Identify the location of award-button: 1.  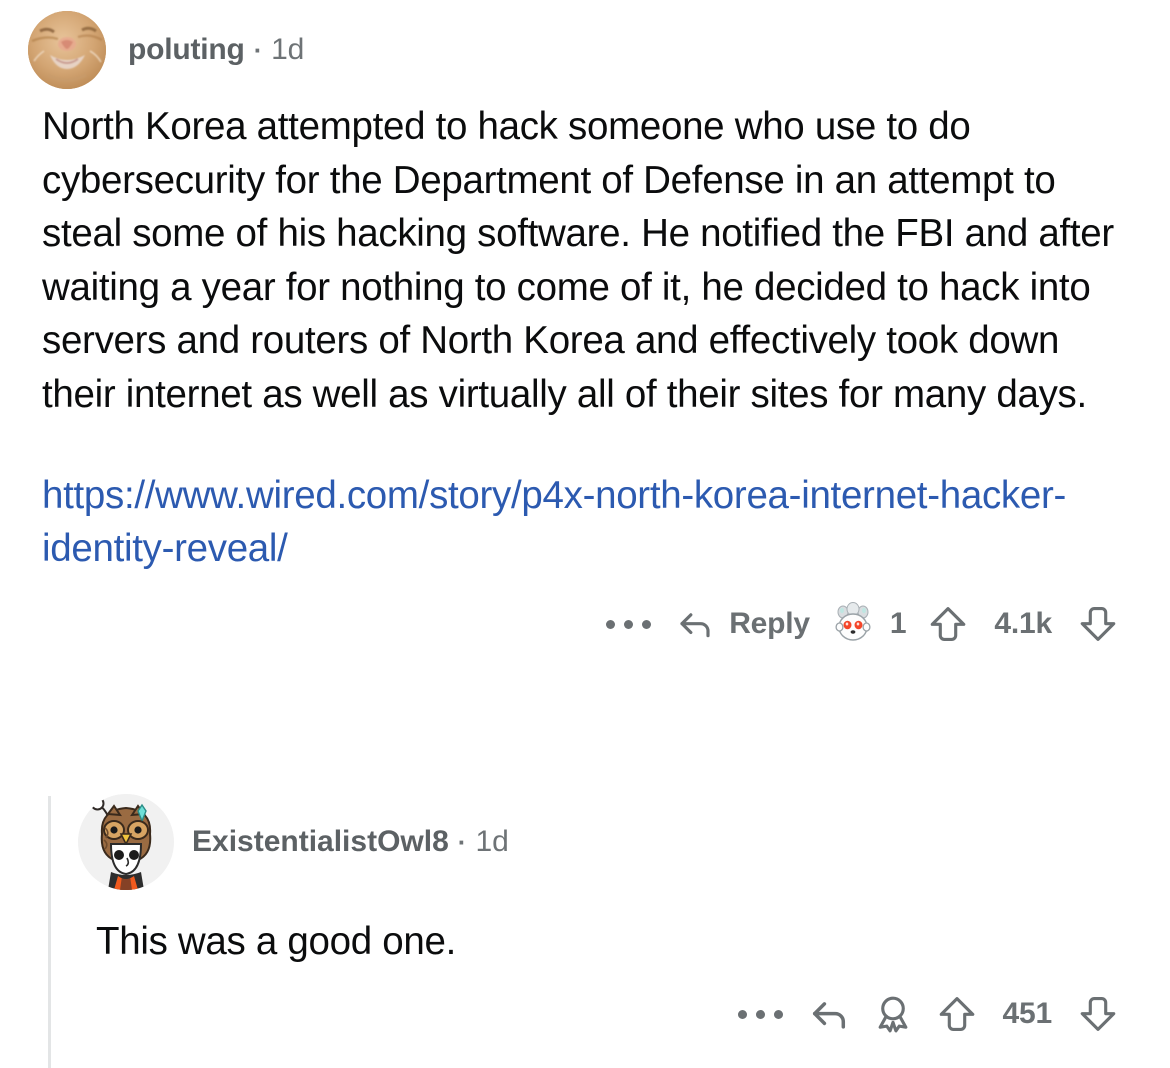
(868, 624).